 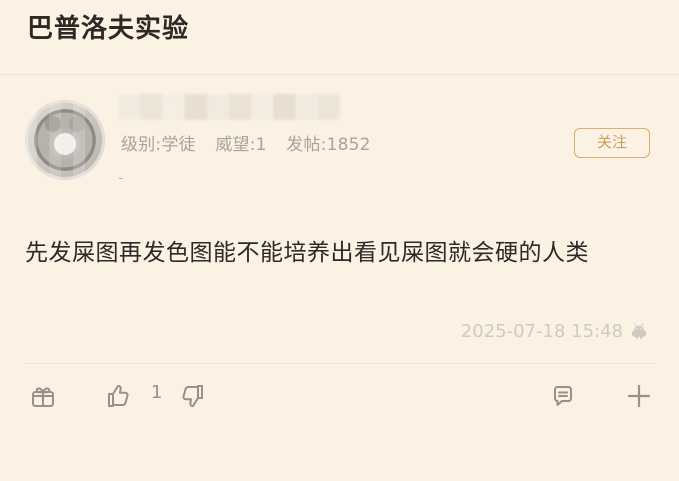 What do you see at coordinates (639, 396) in the screenshot?
I see `plus-icon` at bounding box center [639, 396].